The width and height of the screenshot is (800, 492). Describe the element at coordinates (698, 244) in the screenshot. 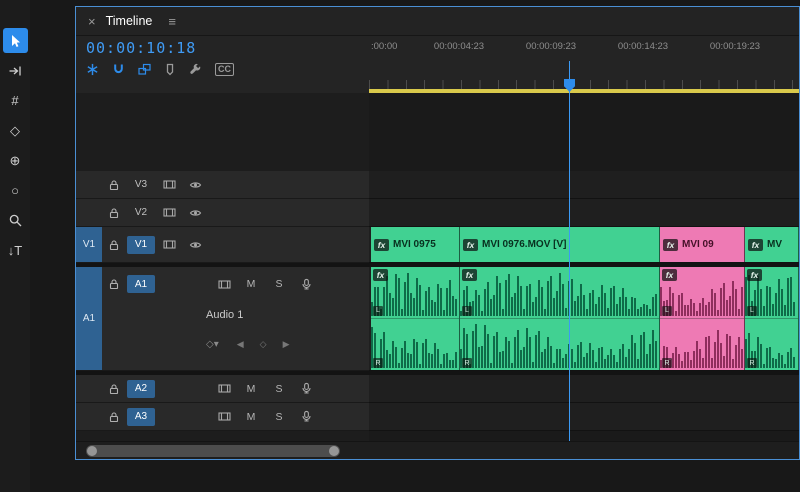

I see `clip-name: MVI 09` at that location.